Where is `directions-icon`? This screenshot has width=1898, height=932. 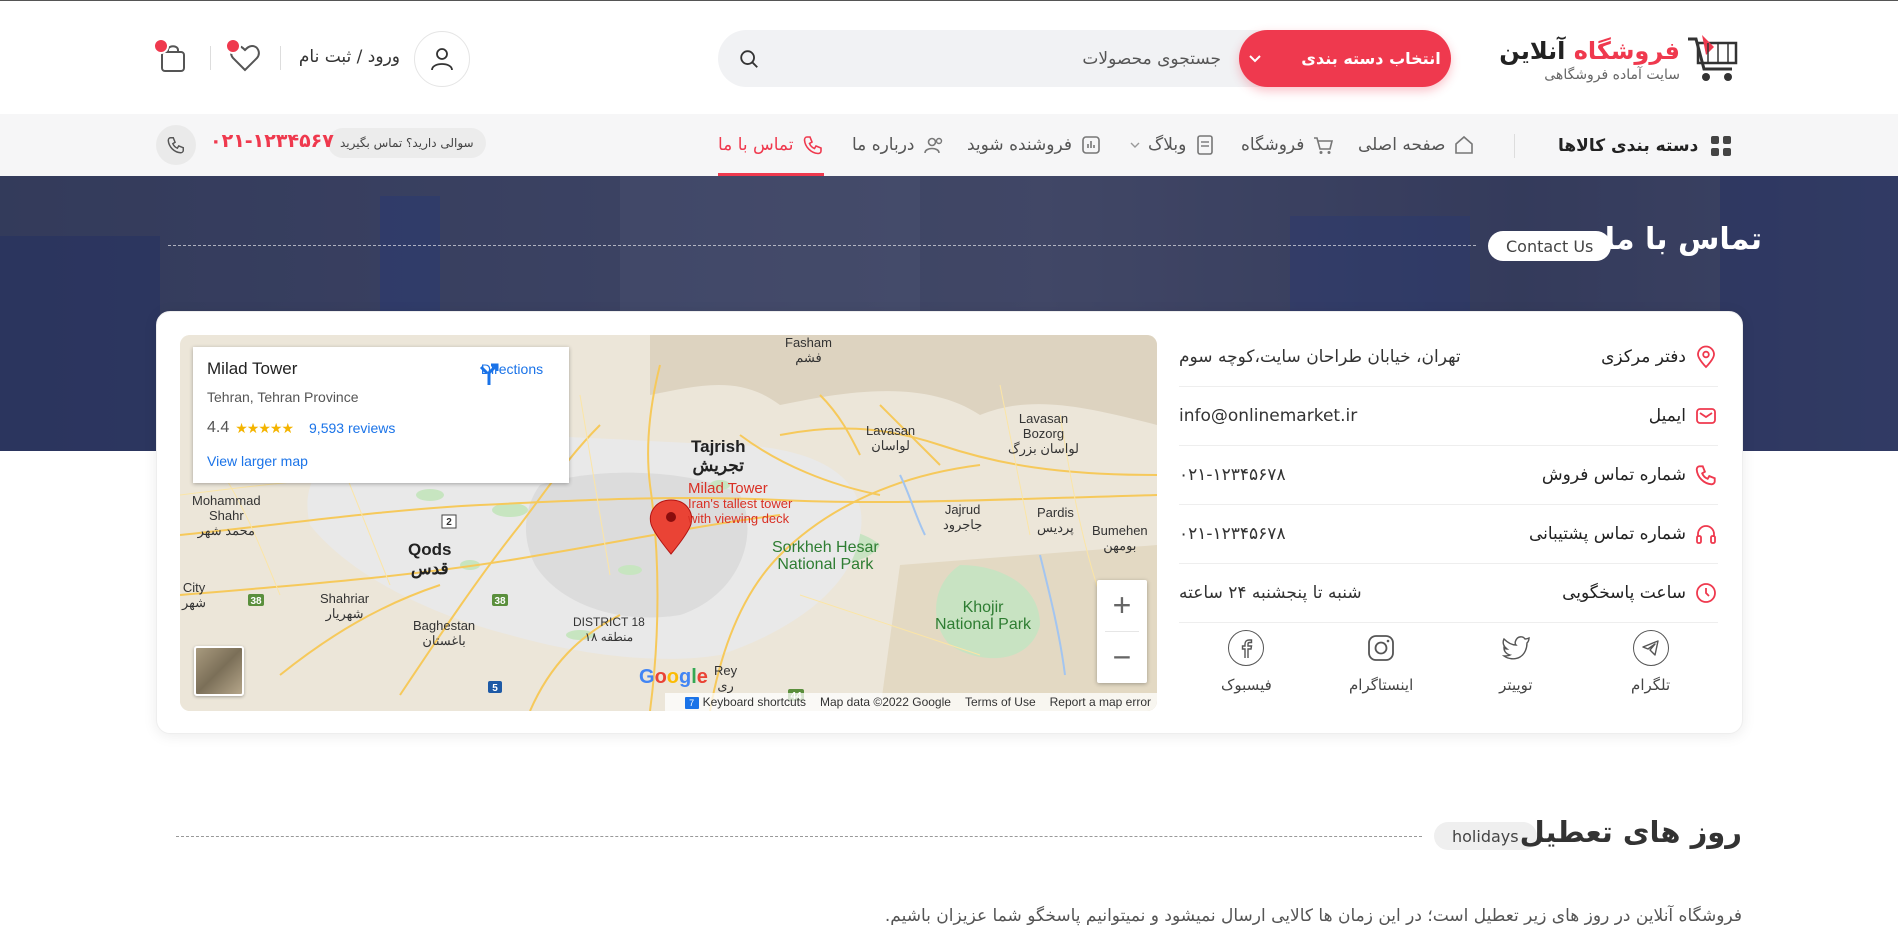
directions-icon is located at coordinates (489, 374).